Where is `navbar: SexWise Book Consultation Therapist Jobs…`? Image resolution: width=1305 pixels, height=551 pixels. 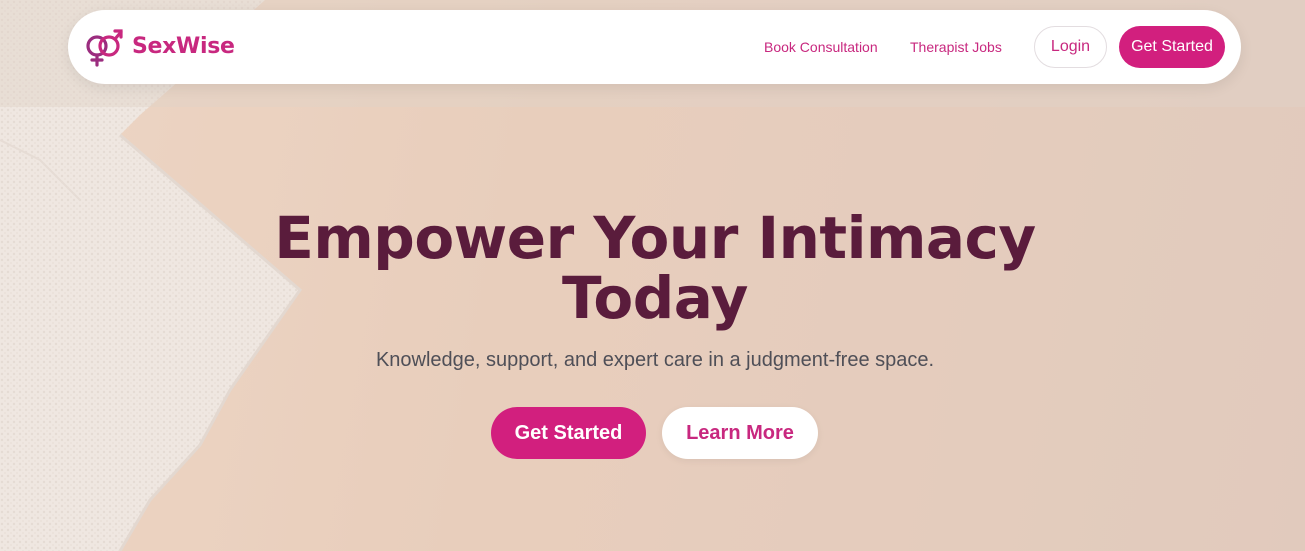
navbar: SexWise Book Consultation Therapist Jobs… is located at coordinates (654, 47).